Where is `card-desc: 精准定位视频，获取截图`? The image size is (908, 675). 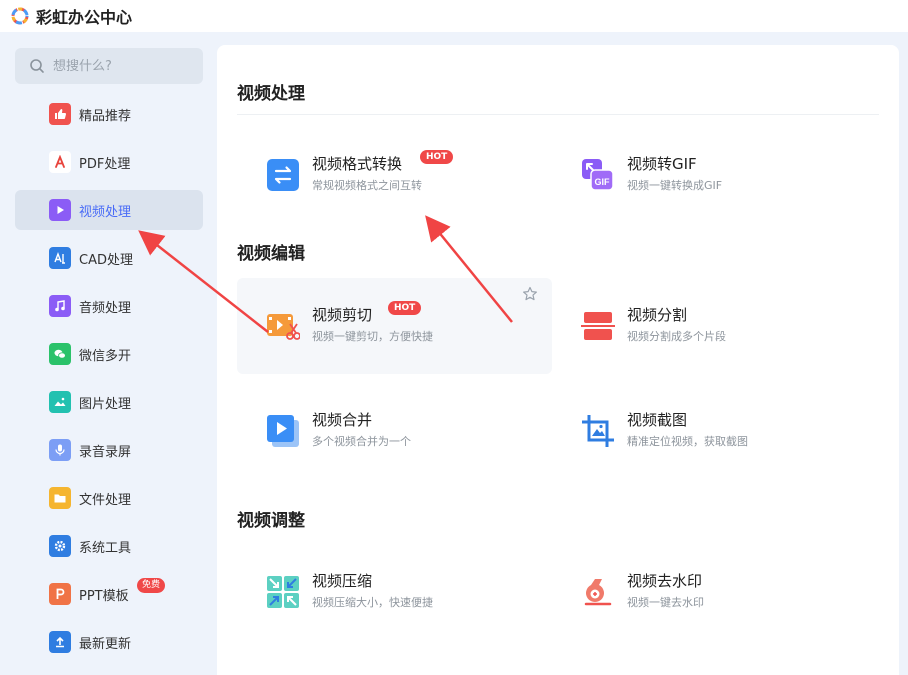
card-desc: 精准定位视频，获取截图 is located at coordinates (687, 441).